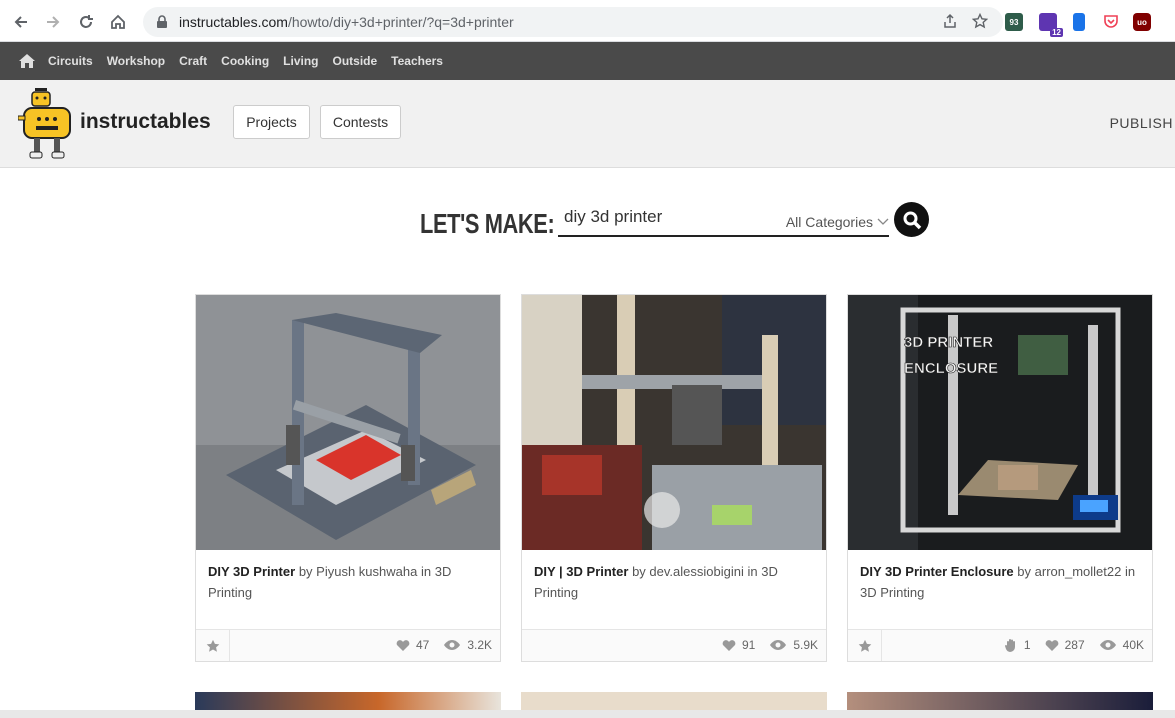 Image resolution: width=1175 pixels, height=718 pixels. I want to click on contests-button: Contests, so click(360, 122).